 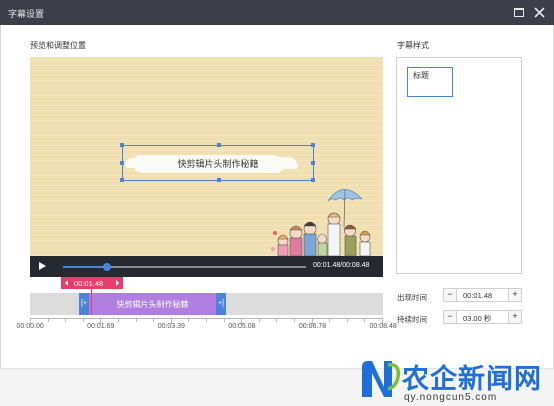 What do you see at coordinates (218, 164) in the screenshot?
I see `caption-text: 快剪辑片头制作秘籍` at bounding box center [218, 164].